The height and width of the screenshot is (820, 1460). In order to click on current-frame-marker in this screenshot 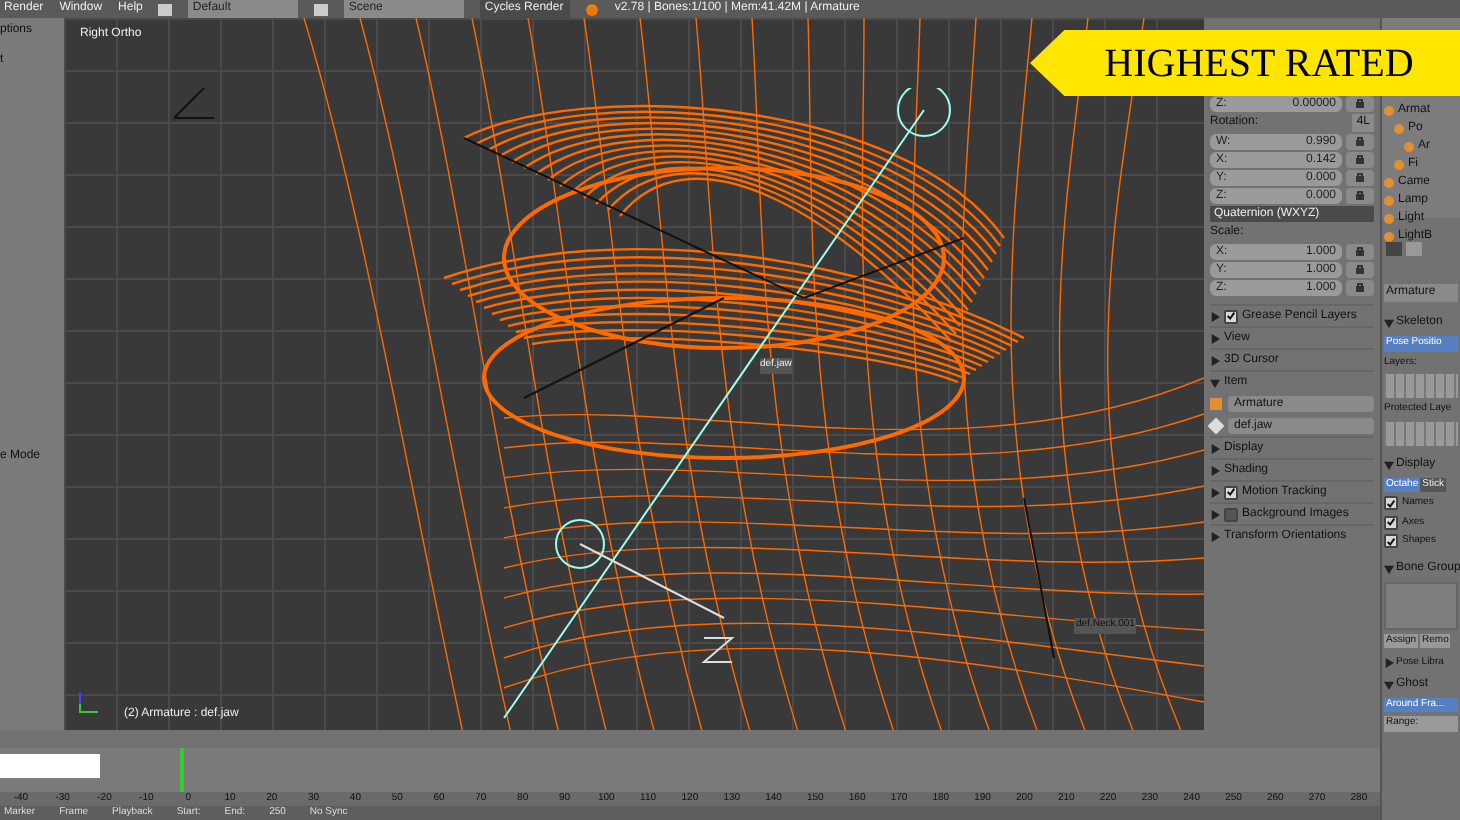, I will do `click(181, 770)`.